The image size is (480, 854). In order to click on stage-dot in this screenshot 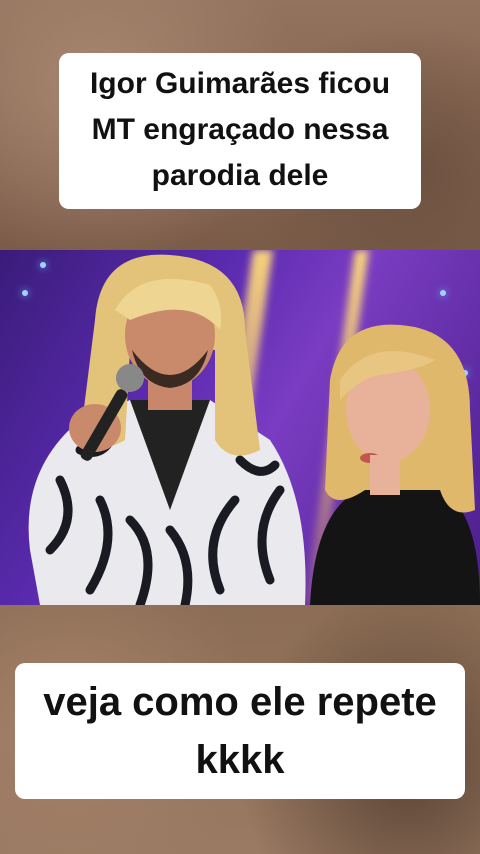, I will do `click(443, 293)`.